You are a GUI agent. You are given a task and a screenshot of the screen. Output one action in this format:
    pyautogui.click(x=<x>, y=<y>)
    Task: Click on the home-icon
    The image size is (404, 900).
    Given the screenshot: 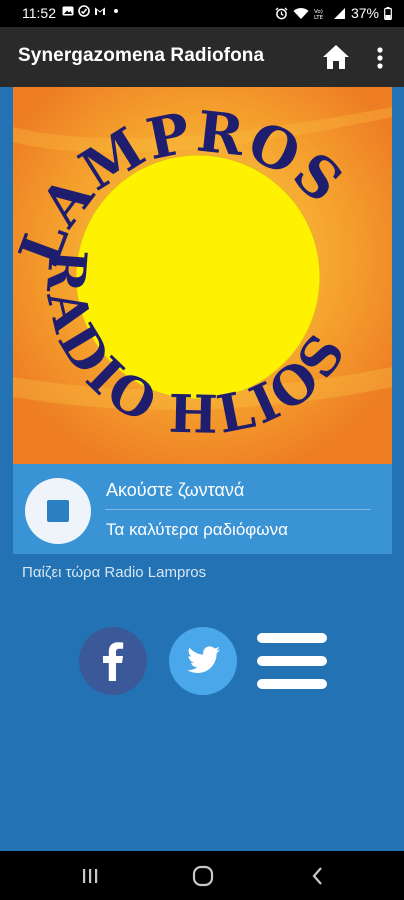 What is the action you would take?
    pyautogui.click(x=336, y=57)
    